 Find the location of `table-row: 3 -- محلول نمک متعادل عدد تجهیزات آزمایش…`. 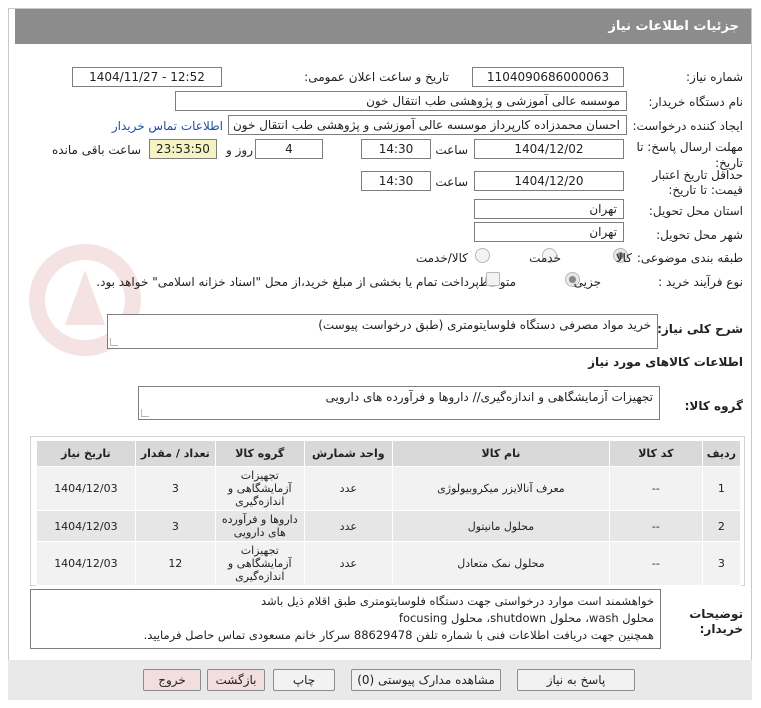

table-row: 3 -- محلول نمک متعادل عدد تجهیزات آزمایش… is located at coordinates (389, 563).